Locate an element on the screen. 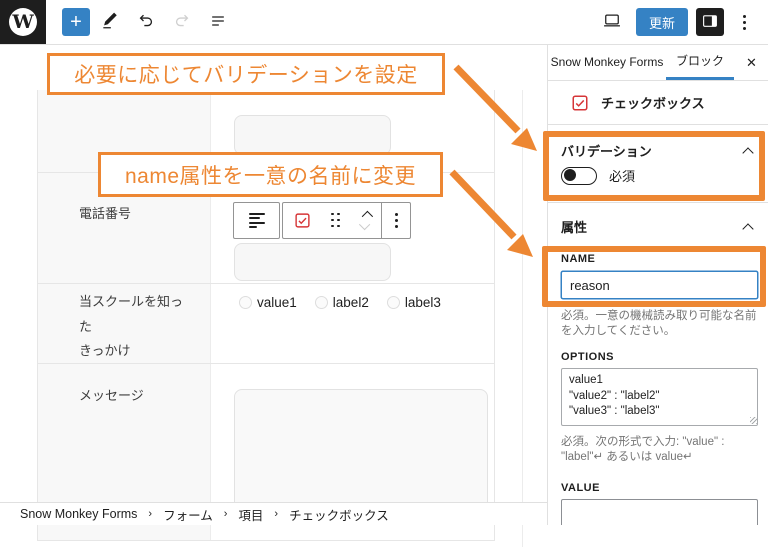 This screenshot has width=768, height=547. redo-button is located at coordinates (182, 22).